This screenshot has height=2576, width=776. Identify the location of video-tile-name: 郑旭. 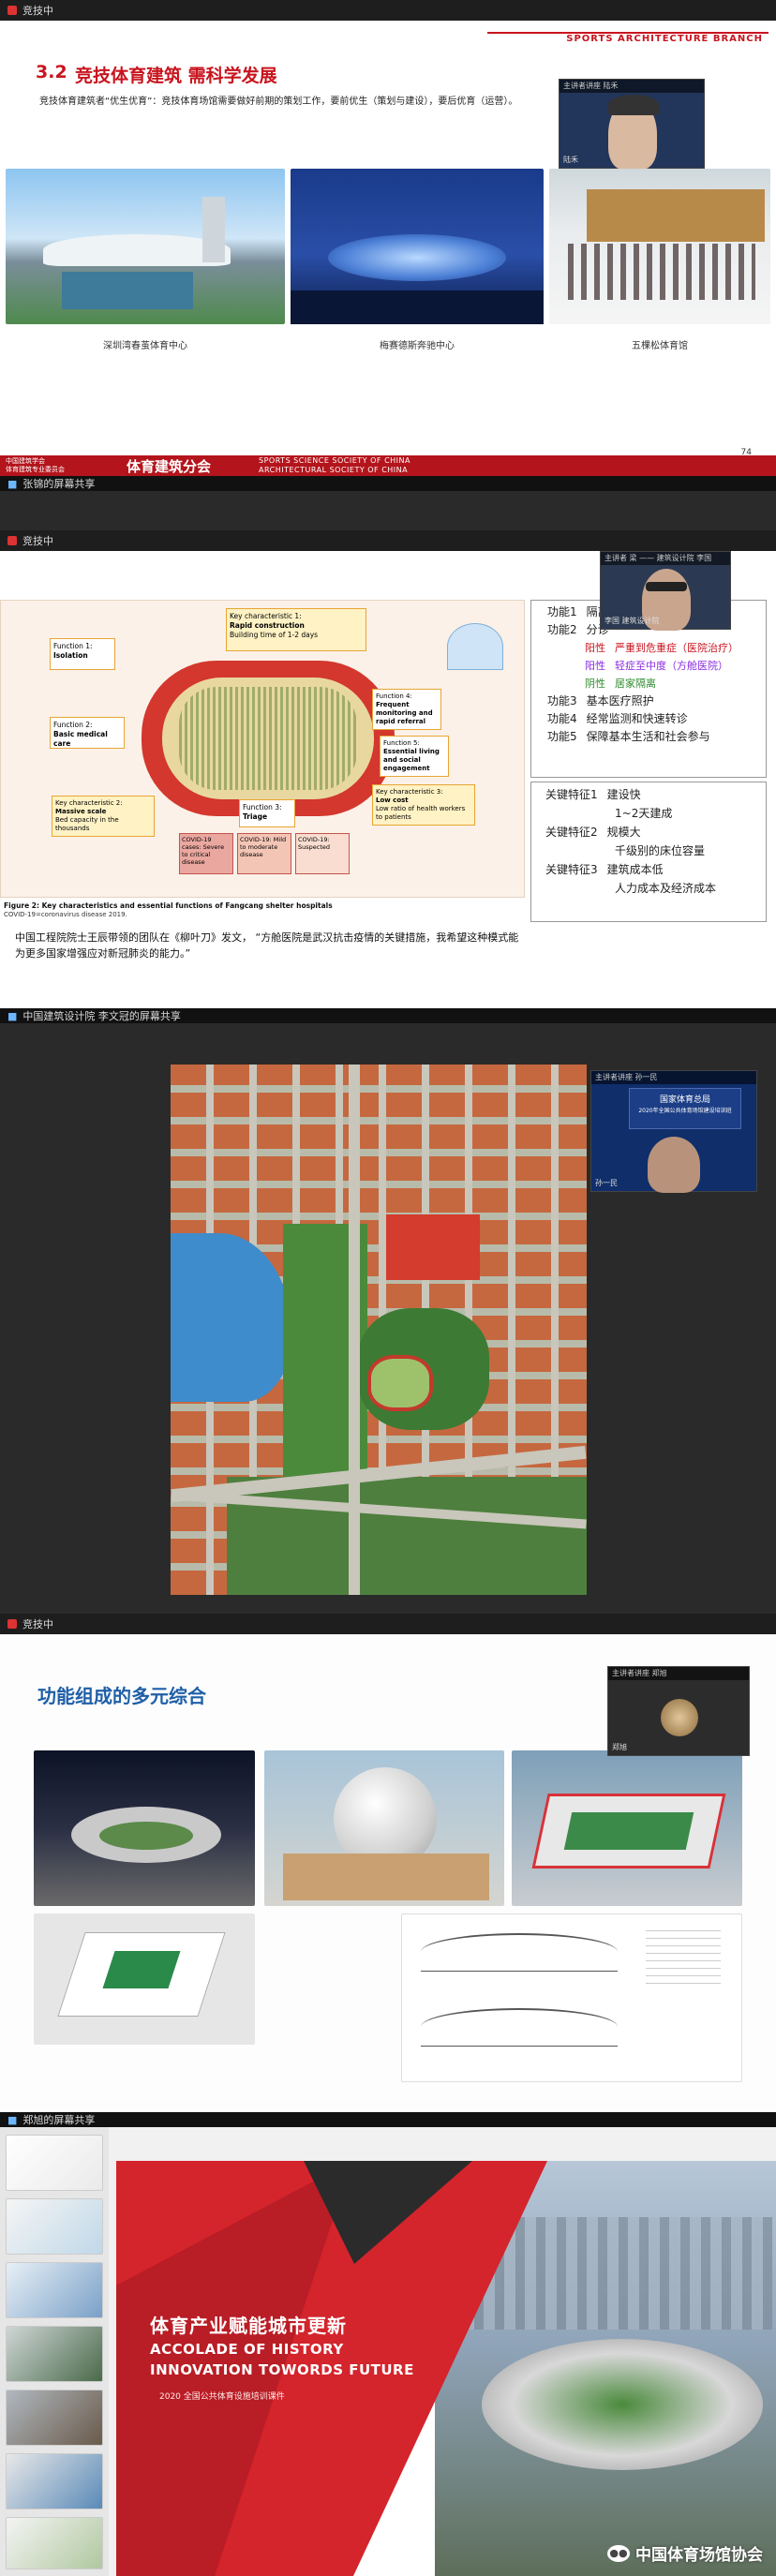
(620, 1747).